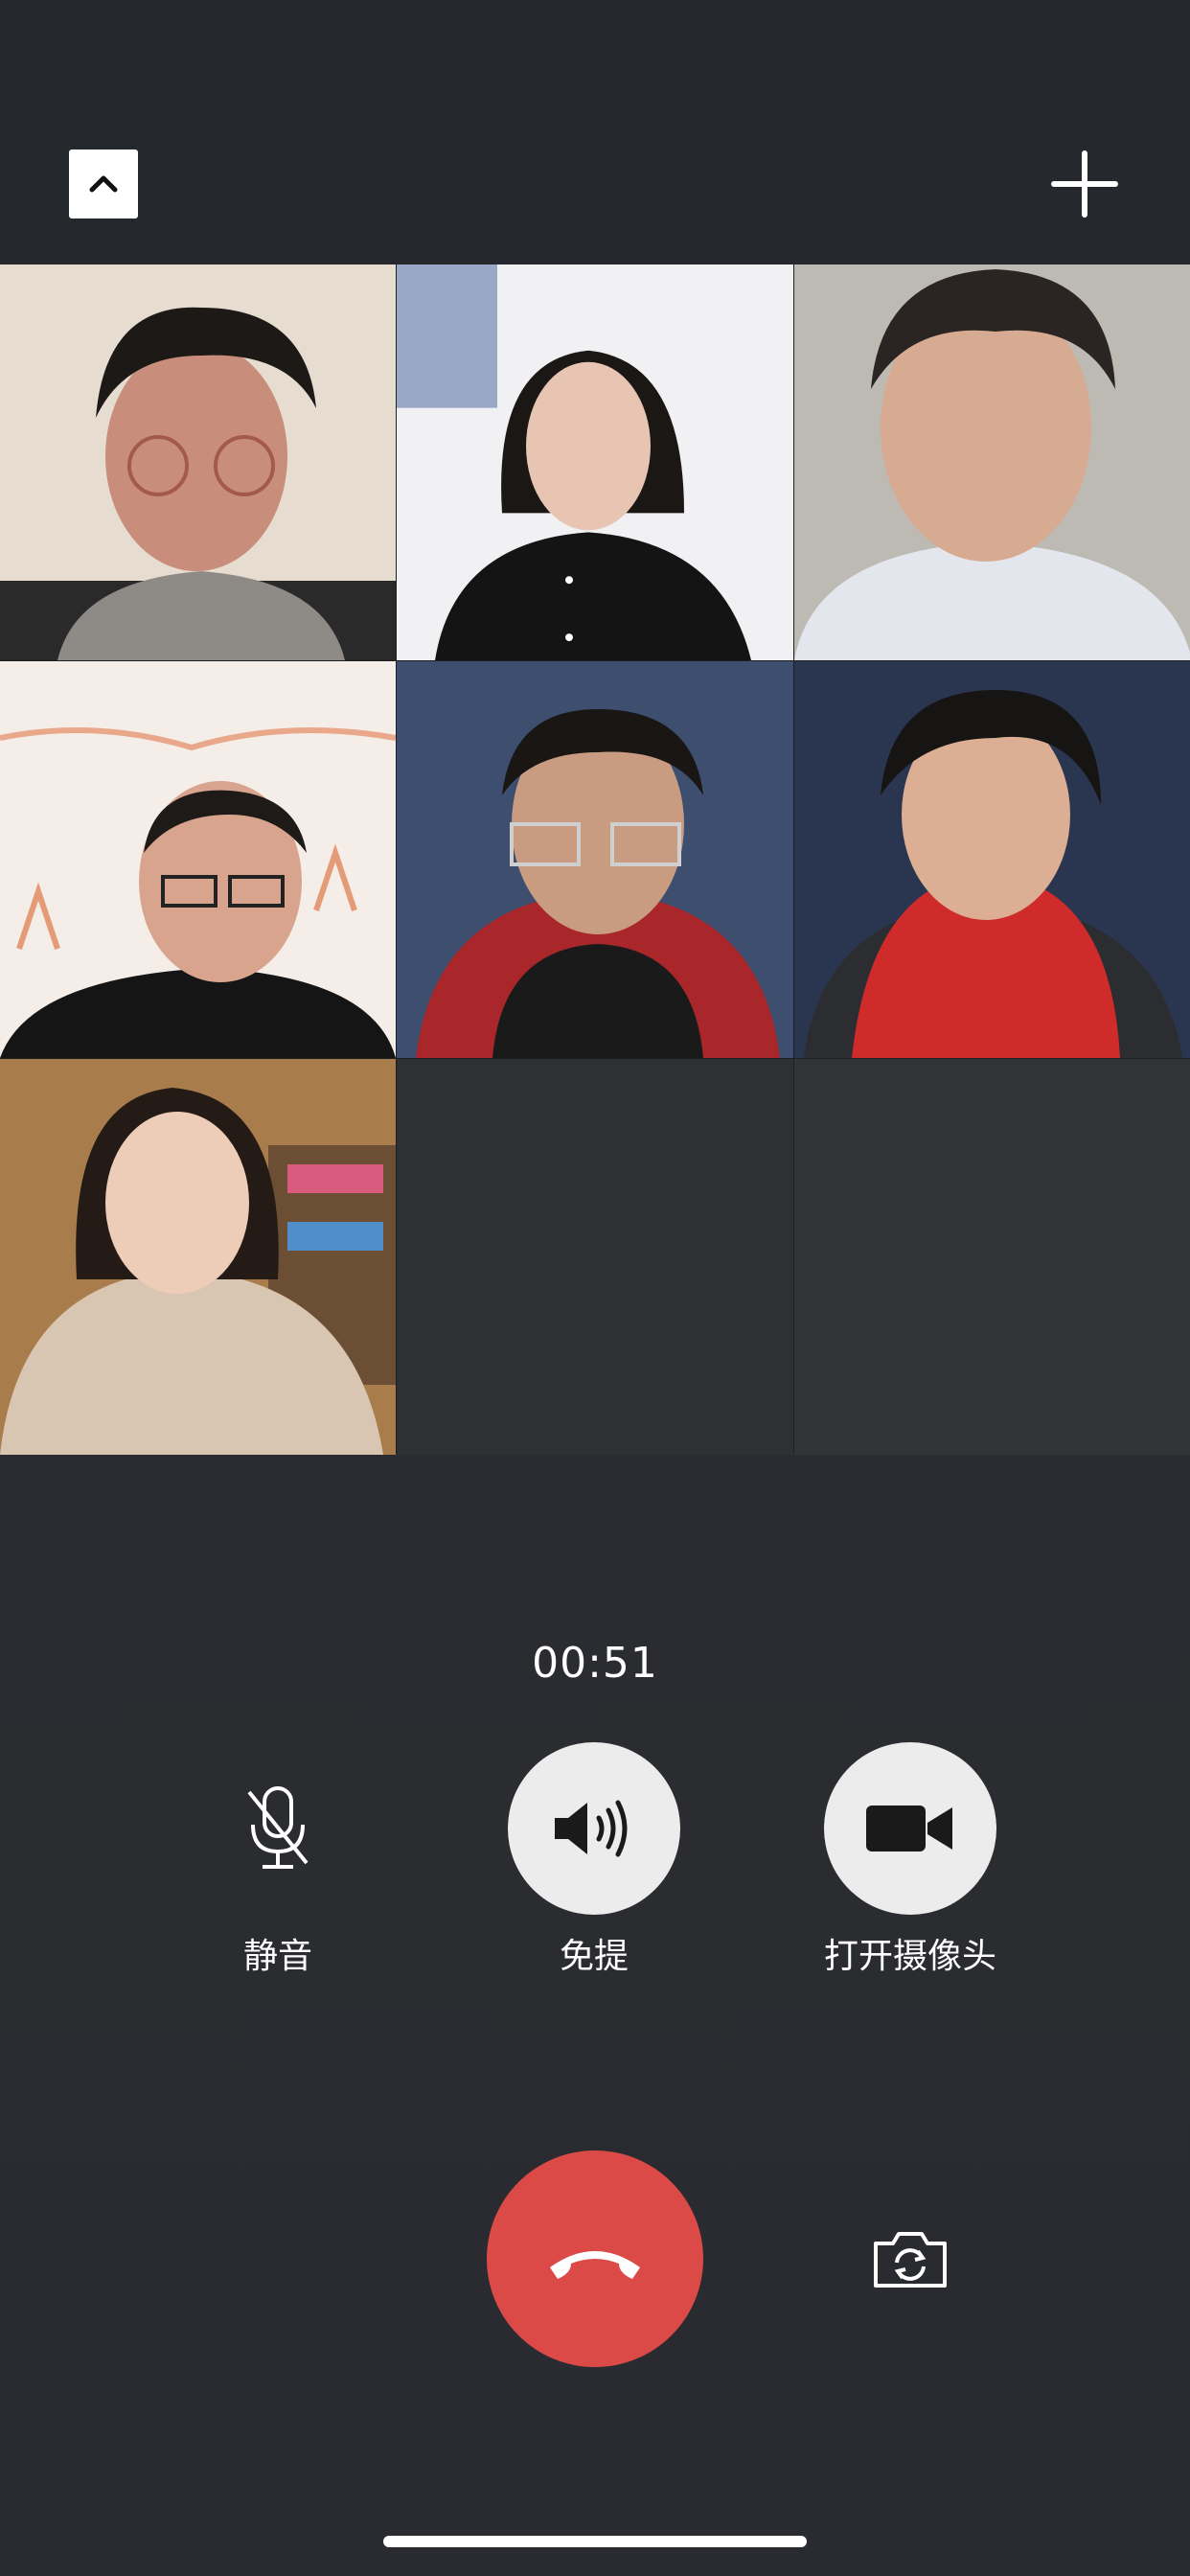 This screenshot has height=2576, width=1190. I want to click on plus-icon, so click(1084, 184).